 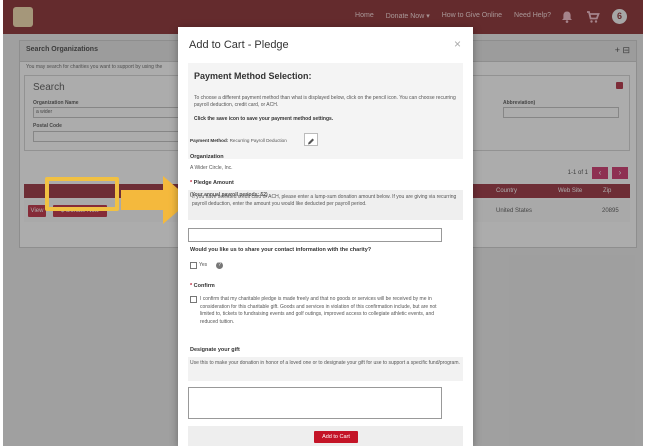 I want to click on modal-title: Add to Cart - Pledge, so click(x=239, y=45).